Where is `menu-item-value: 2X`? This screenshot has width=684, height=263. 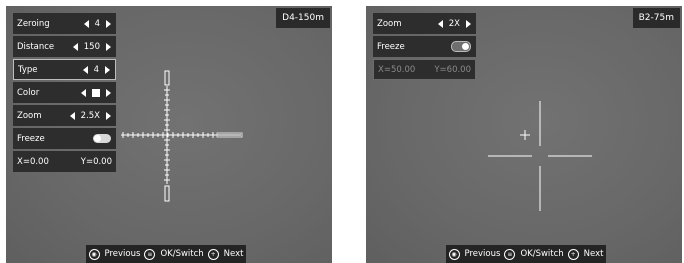 menu-item-value: 2X is located at coordinates (454, 23).